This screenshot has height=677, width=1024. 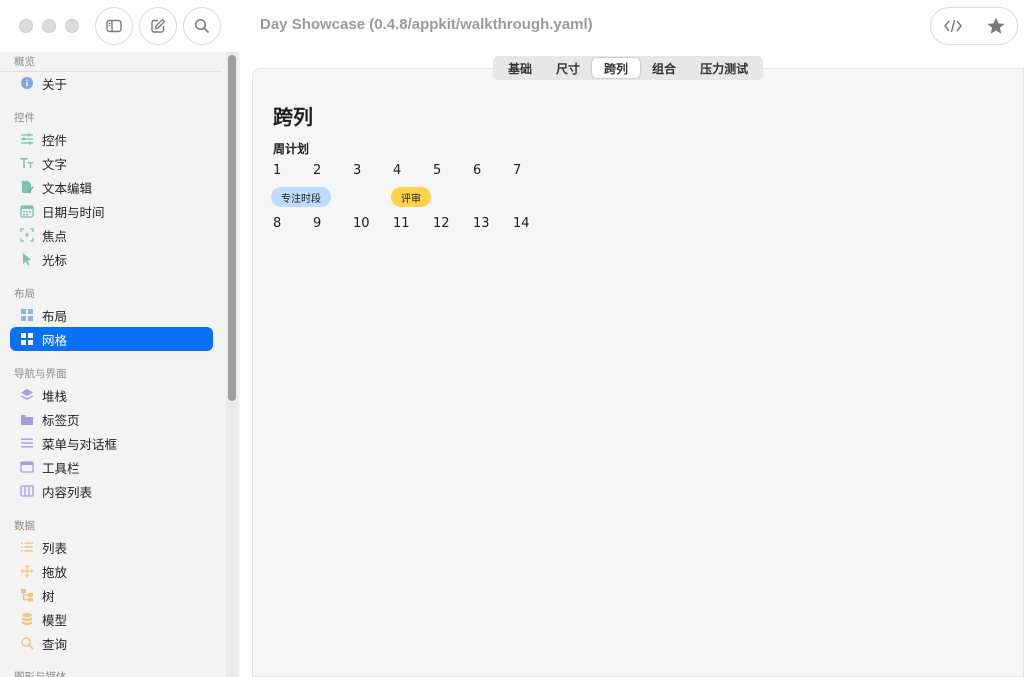 I want to click on section-graphics: 图形与媒体, so click(x=40, y=674).